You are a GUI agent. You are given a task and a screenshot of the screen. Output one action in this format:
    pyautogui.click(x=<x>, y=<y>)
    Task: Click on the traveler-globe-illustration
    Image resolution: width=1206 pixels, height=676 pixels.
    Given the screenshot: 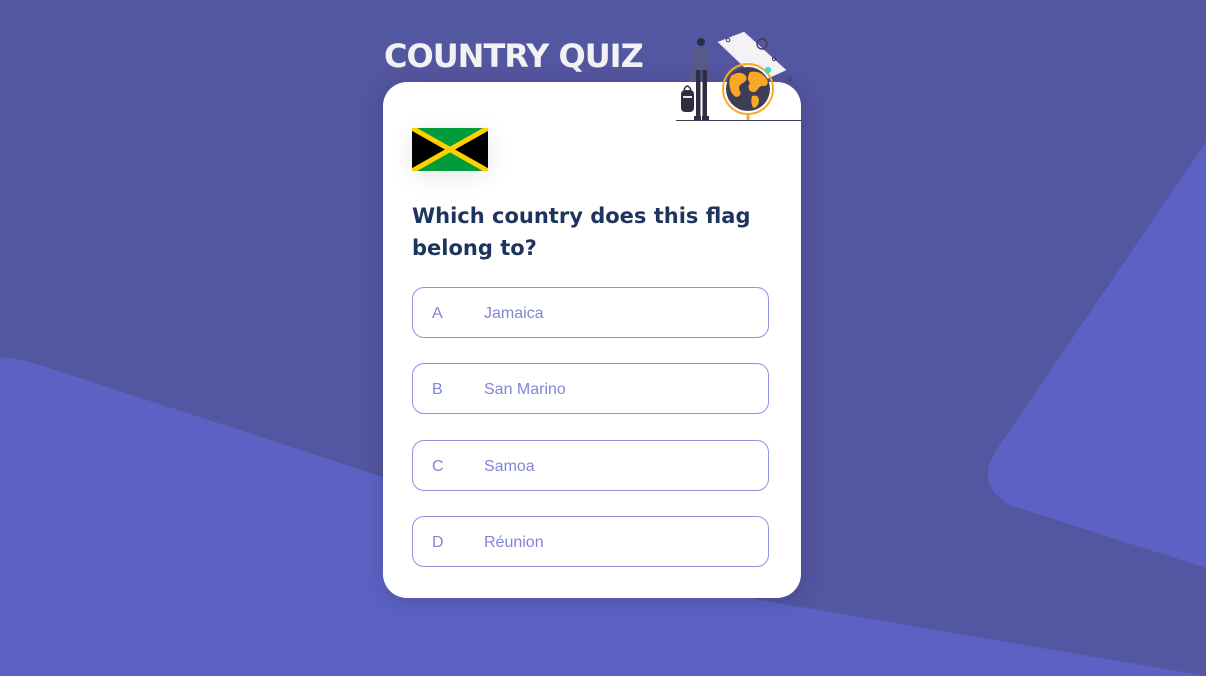 What is the action you would take?
    pyautogui.click(x=739, y=76)
    